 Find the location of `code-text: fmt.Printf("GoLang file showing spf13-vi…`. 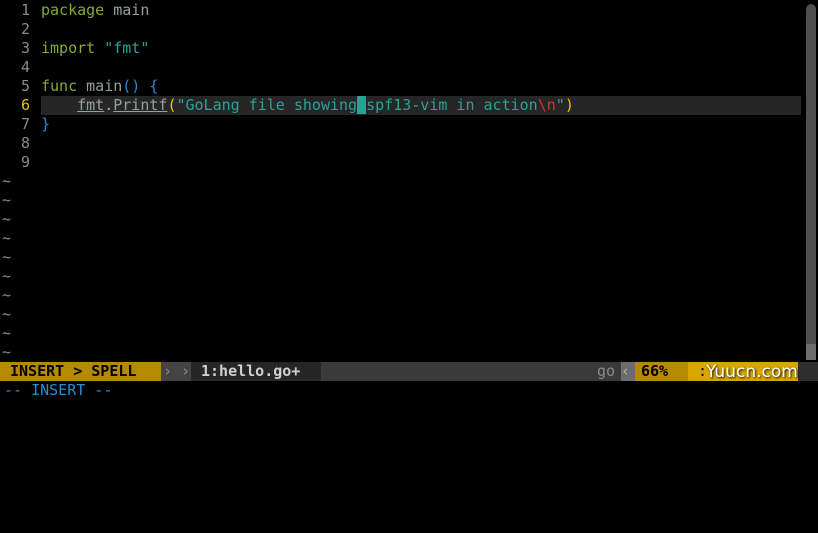

code-text: fmt.Printf("GoLang file showing spf13-vi… is located at coordinates (307, 105).